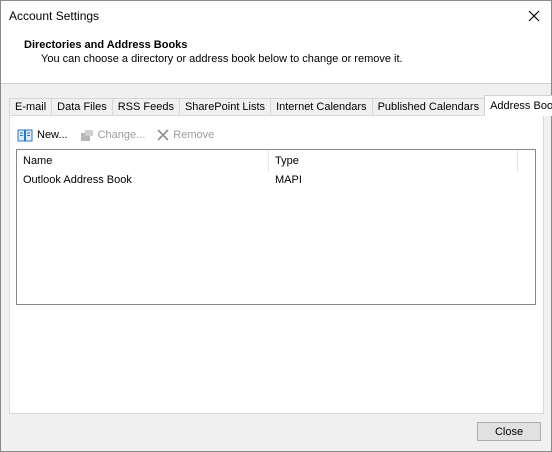 The width and height of the screenshot is (552, 452). What do you see at coordinates (54, 16) in the screenshot?
I see `window-title: Account Settings` at bounding box center [54, 16].